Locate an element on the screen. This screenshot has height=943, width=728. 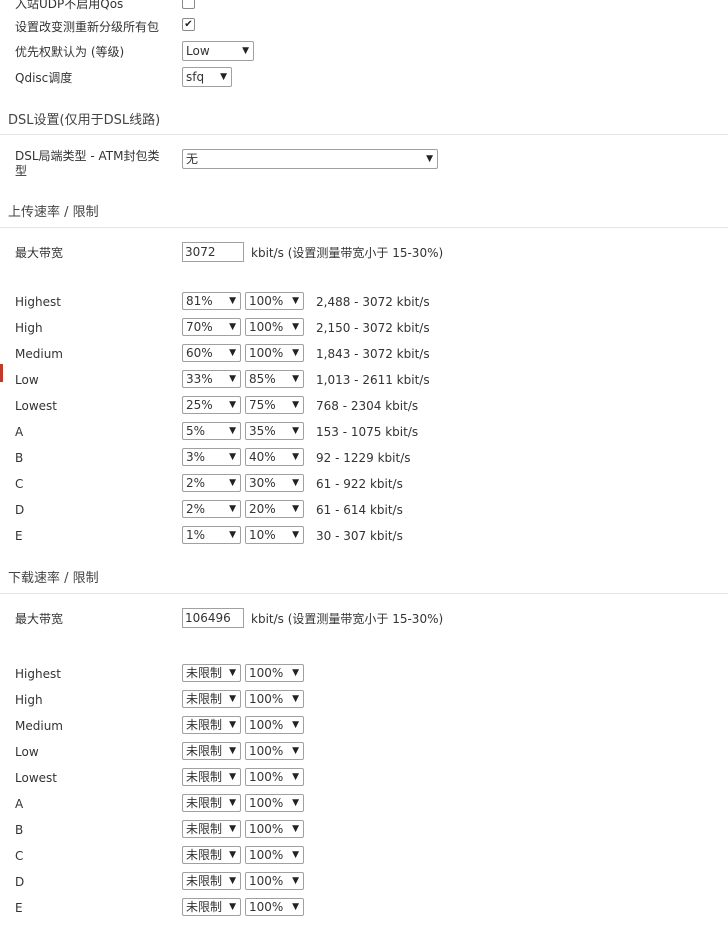
max-percent-select: 10% ▼ is located at coordinates (274, 535).